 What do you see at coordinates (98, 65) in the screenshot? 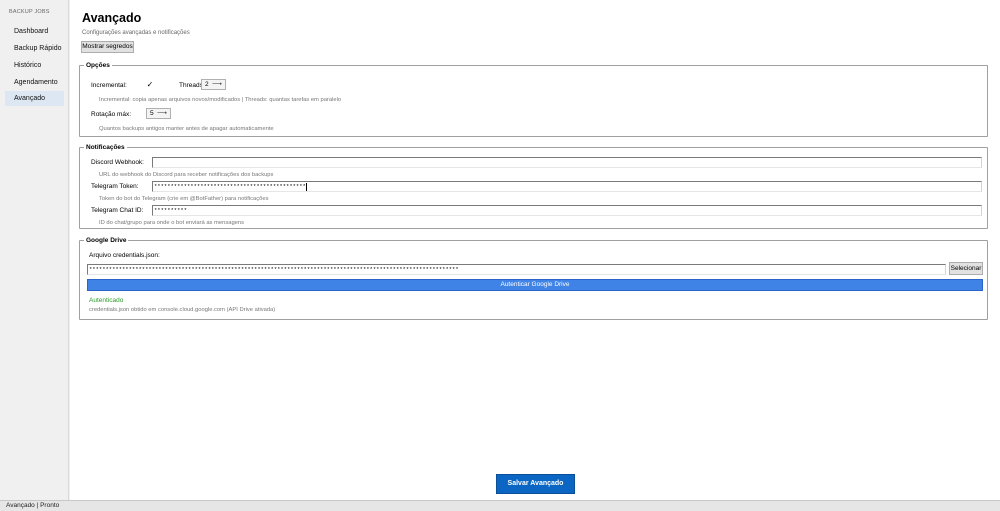
I see `options-group-title: Opções` at bounding box center [98, 65].